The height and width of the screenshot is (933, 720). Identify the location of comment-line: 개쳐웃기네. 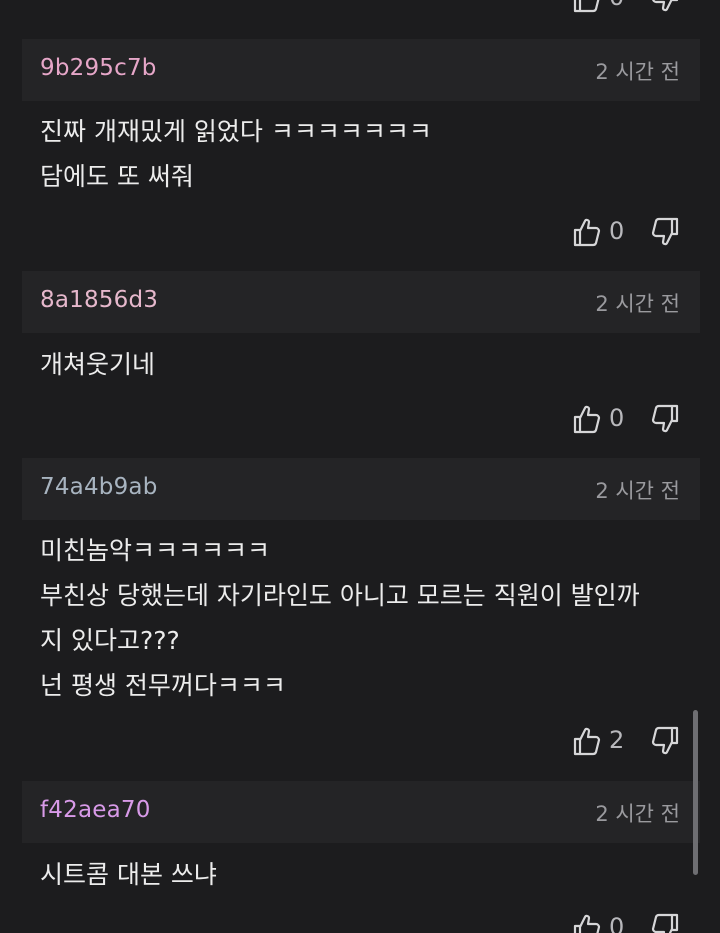
(98, 364).